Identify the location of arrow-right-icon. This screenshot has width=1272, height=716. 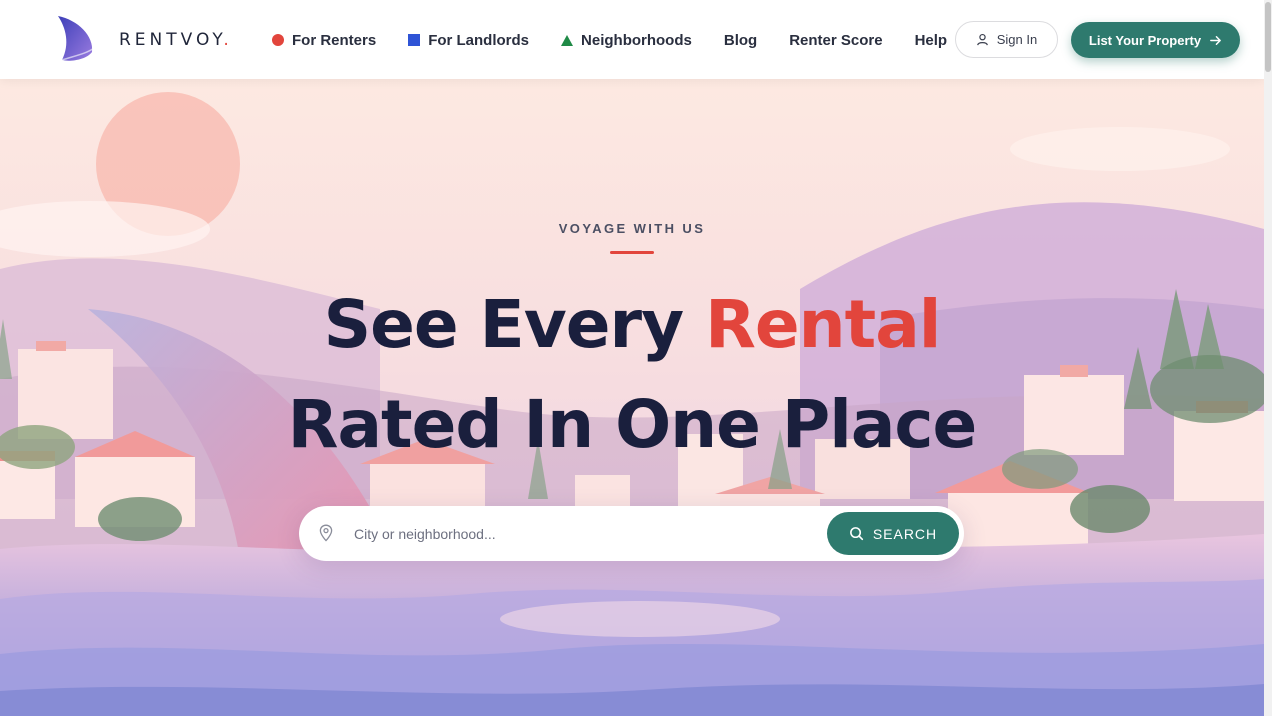
(1215, 40).